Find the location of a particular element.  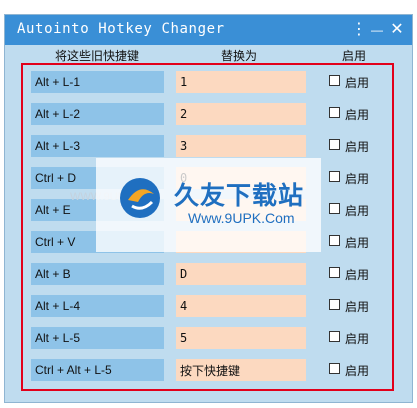

hotkey-row: Alt + L-1 启用 is located at coordinates (211, 82).